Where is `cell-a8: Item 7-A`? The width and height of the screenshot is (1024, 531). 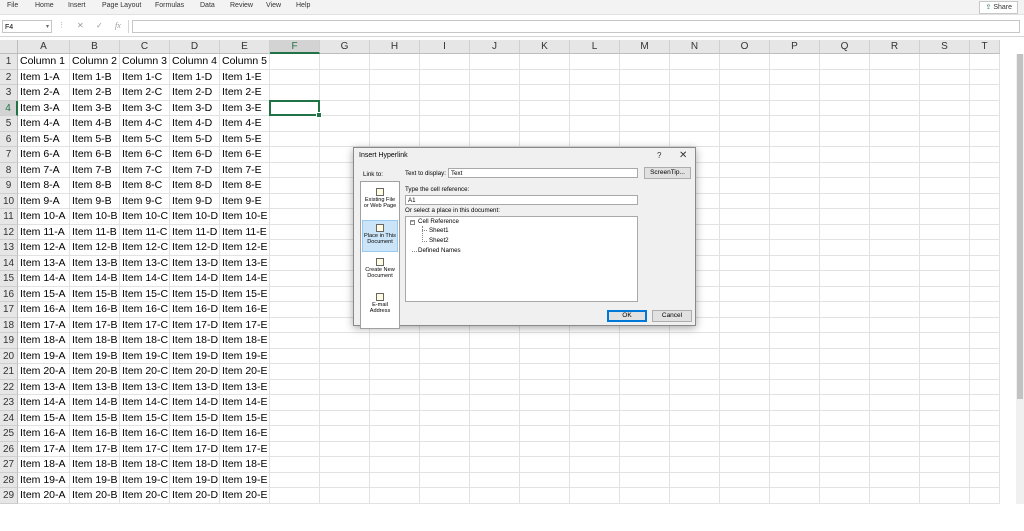
cell-a8: Item 7-A is located at coordinates (44, 170).